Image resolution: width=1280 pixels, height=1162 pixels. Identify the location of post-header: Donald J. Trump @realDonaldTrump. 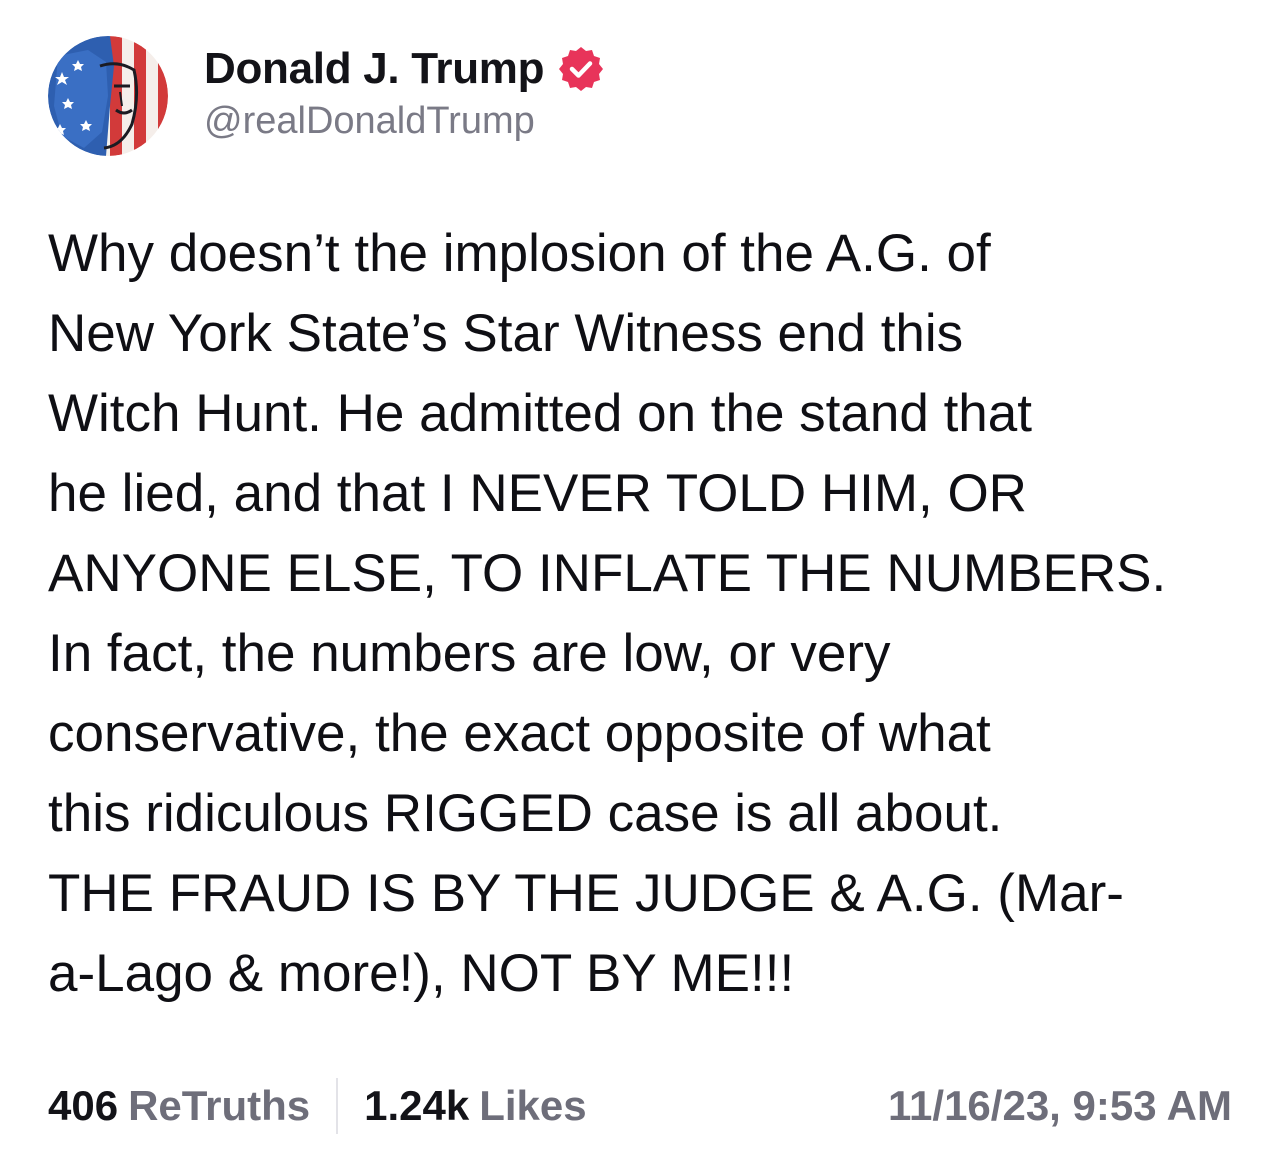
(326, 96).